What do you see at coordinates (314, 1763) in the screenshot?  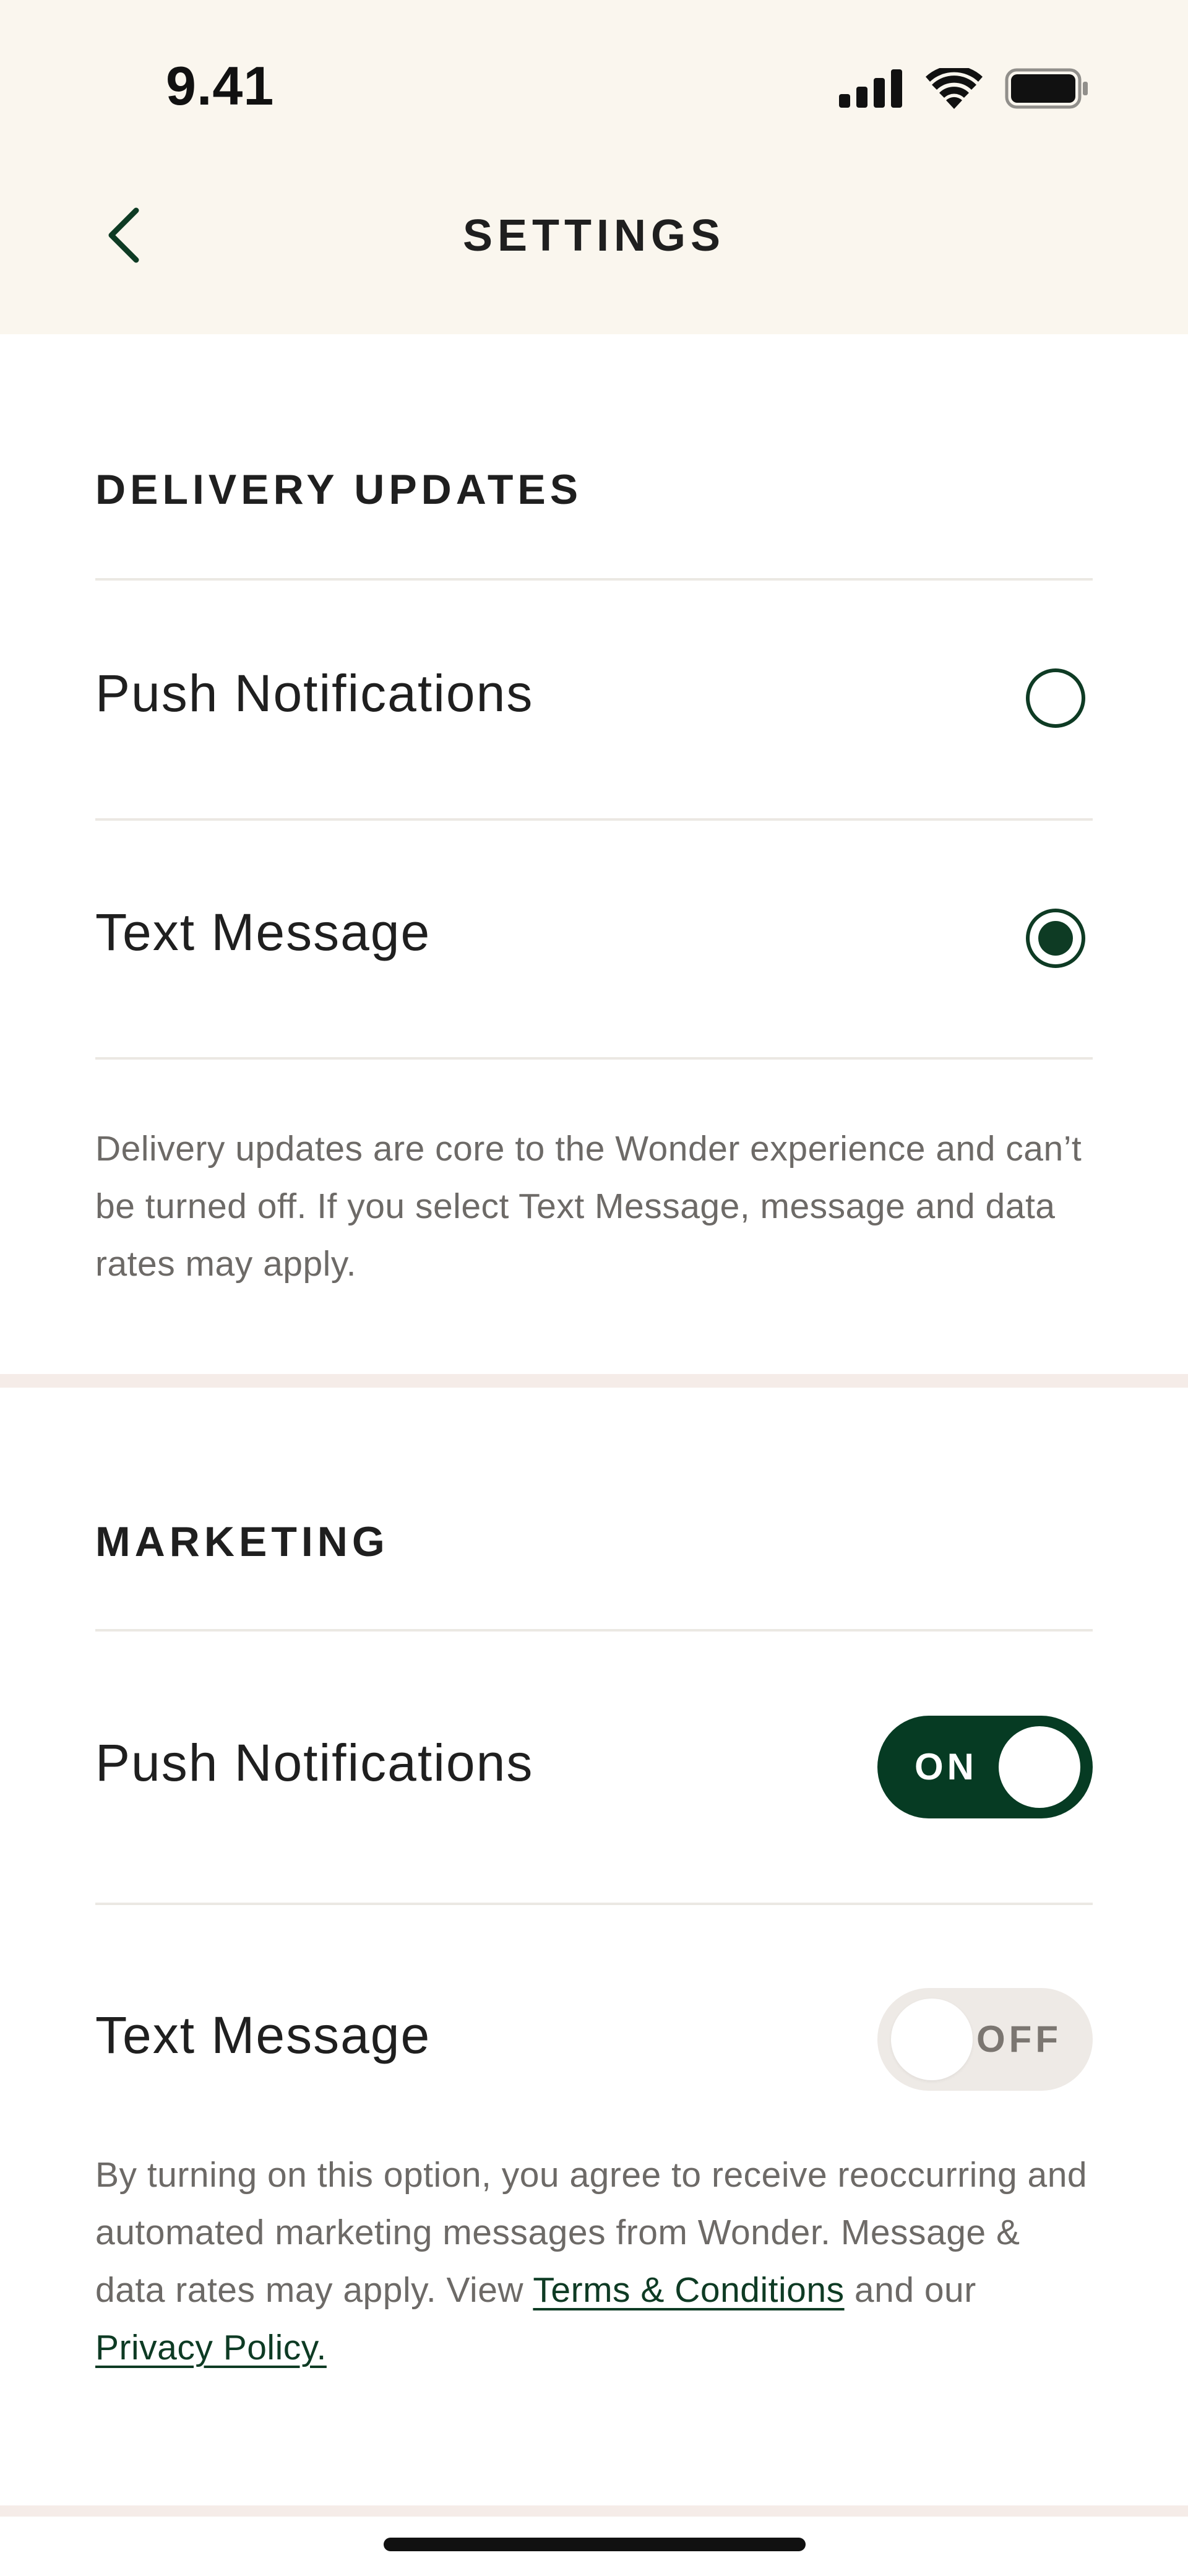 I see `marketing-push-label: Push Notifications` at bounding box center [314, 1763].